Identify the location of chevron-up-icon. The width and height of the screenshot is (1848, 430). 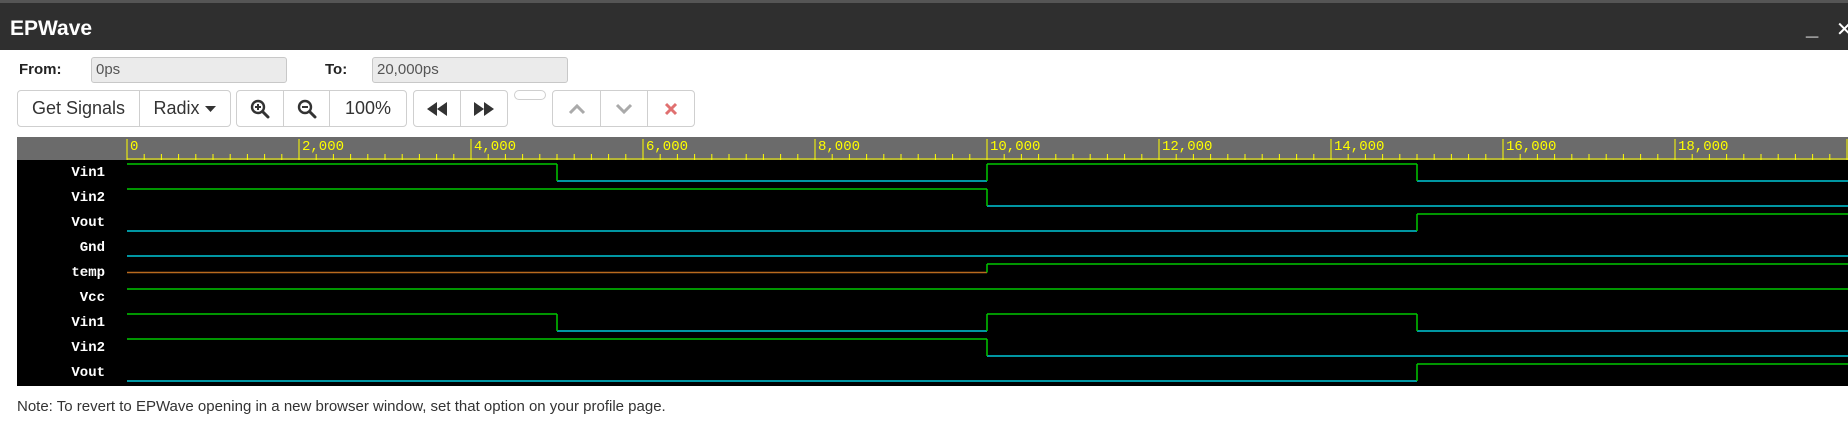
(576, 108).